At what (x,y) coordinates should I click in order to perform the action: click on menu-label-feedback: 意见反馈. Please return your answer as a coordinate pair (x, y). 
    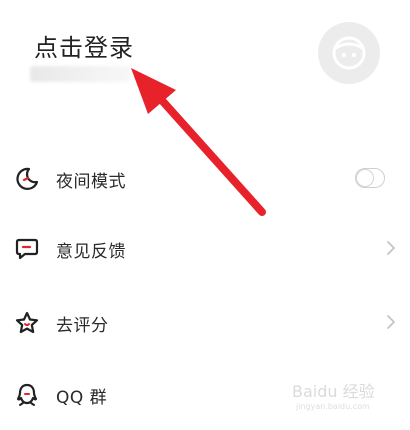
    Looking at the image, I should click on (91, 252).